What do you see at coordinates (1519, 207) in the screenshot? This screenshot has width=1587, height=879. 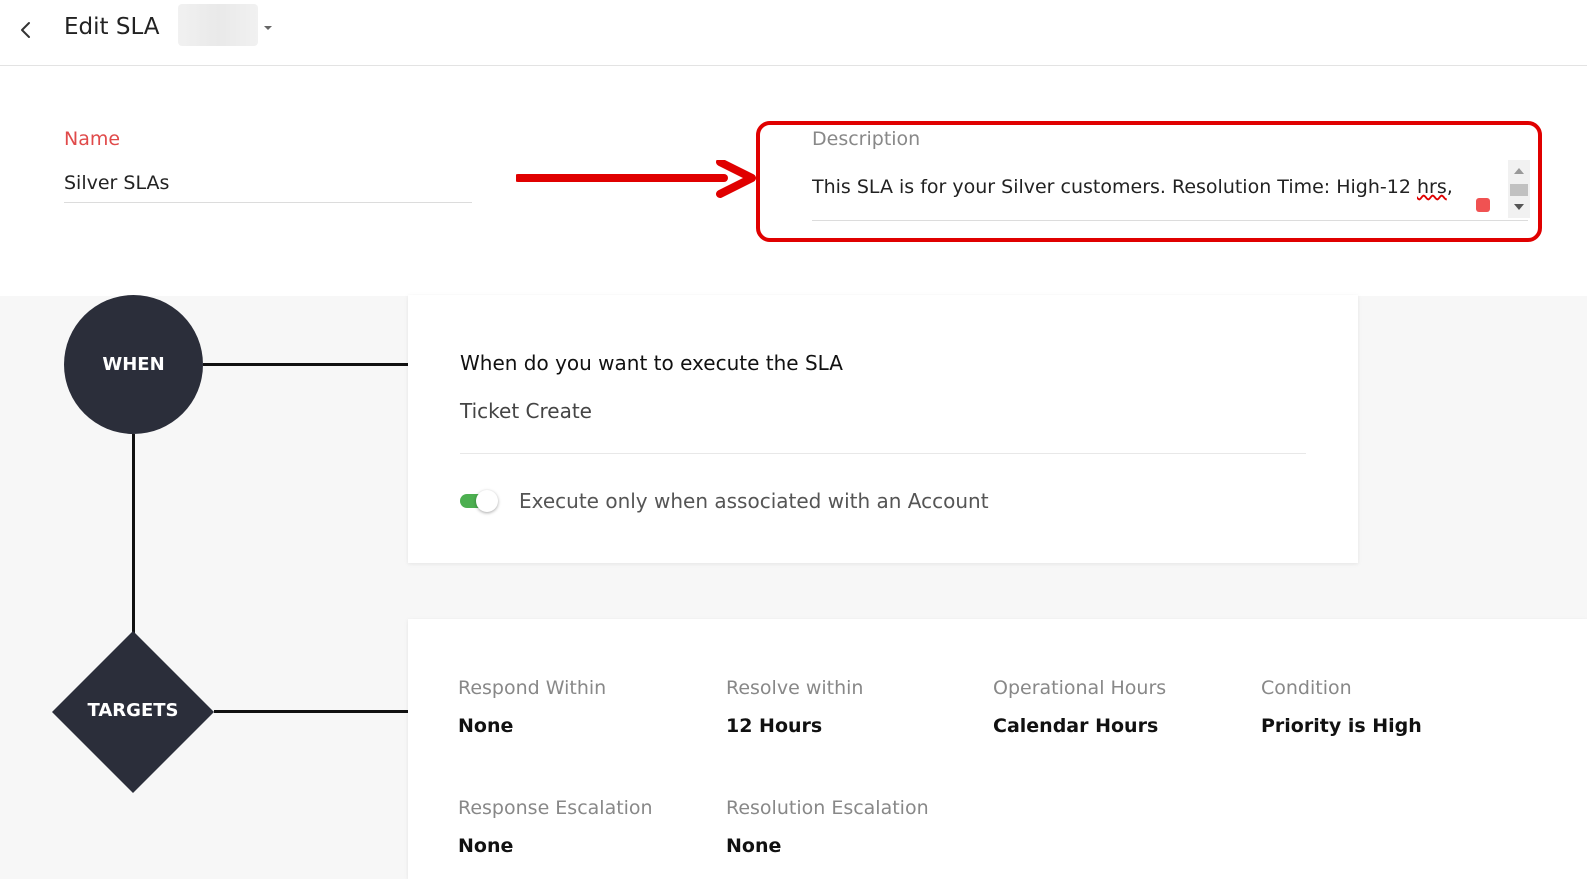 I see `scroll-down-arrow-icon` at bounding box center [1519, 207].